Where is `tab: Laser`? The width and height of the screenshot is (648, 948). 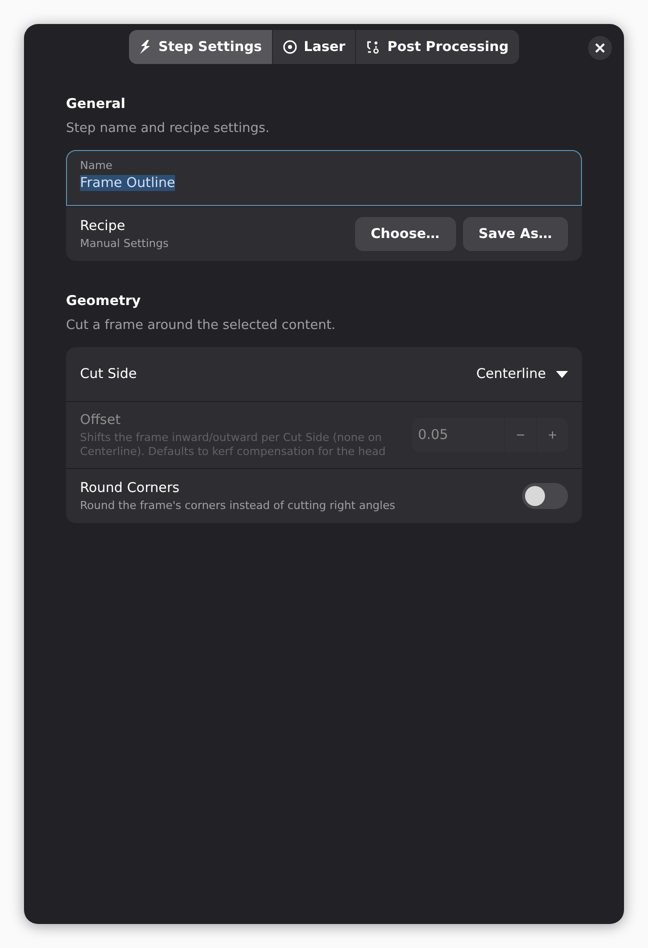
tab: Laser is located at coordinates (314, 47).